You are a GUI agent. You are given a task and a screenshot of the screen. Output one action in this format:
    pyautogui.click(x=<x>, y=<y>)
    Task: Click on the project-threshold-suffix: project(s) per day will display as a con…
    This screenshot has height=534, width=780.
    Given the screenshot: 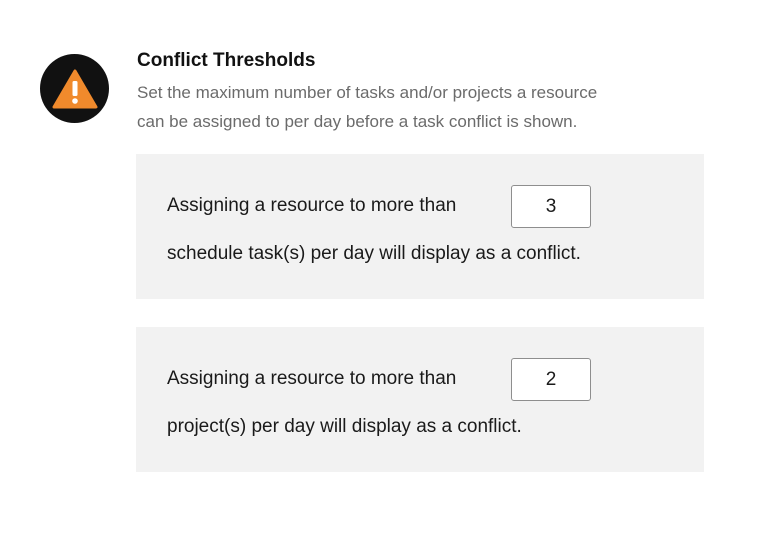 What is the action you would take?
    pyautogui.click(x=344, y=426)
    